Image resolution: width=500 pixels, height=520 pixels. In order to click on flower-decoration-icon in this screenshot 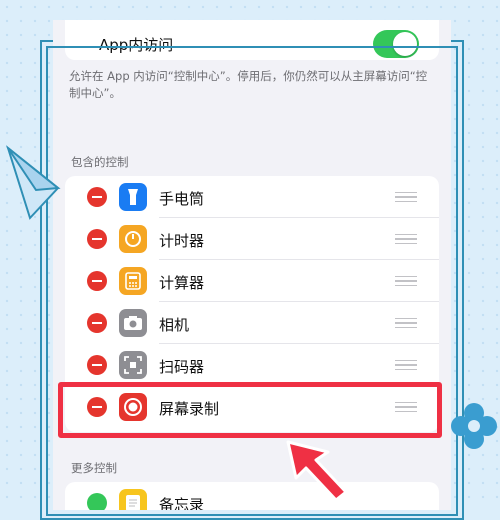, I will do `click(474, 426)`.